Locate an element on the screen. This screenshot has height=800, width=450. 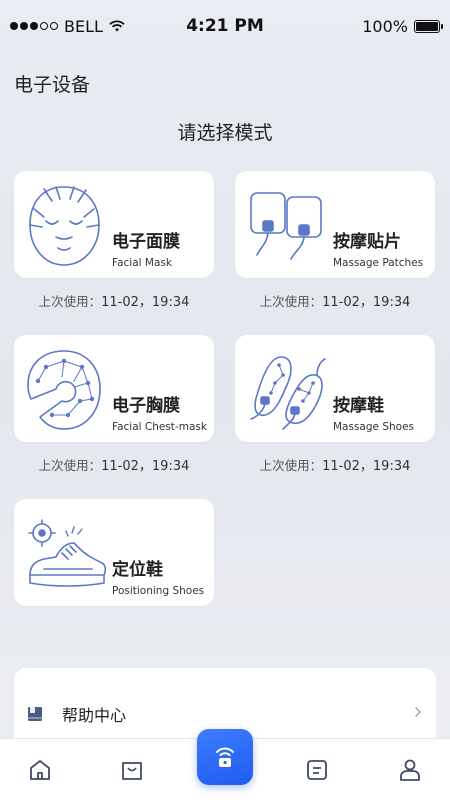
device-card-facial-mask: 电子面膜 Facial Mask is located at coordinates (114, 224).